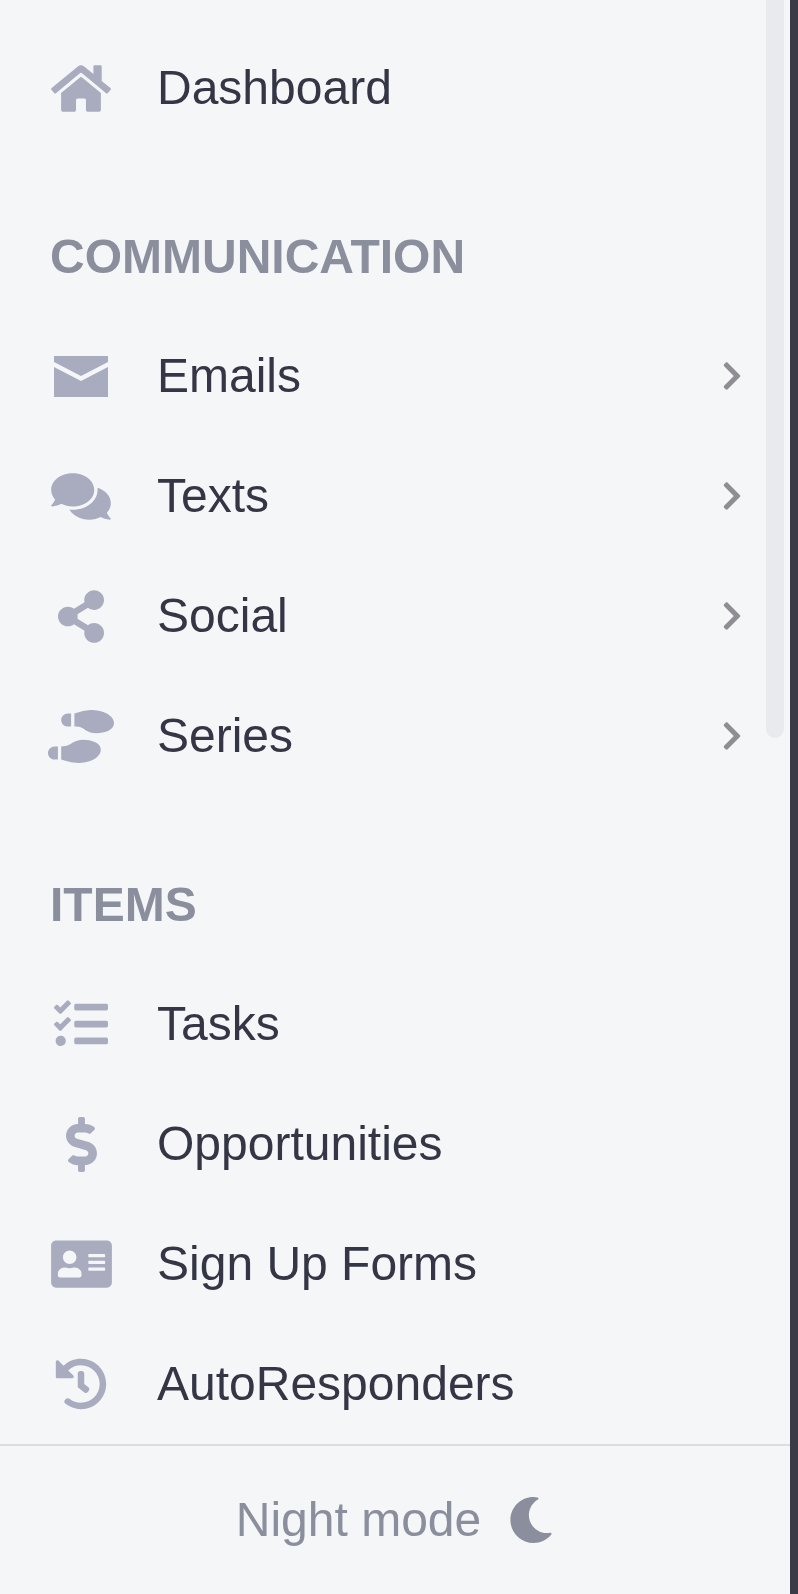  I want to click on section-heading: ITEMS, so click(124, 905).